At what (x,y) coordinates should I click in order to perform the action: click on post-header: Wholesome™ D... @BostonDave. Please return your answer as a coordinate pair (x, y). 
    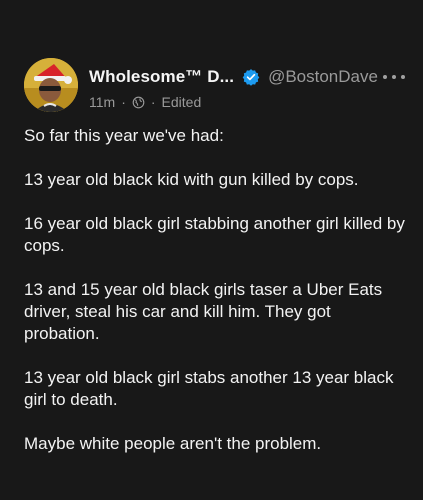
    Looking at the image, I should click on (247, 77).